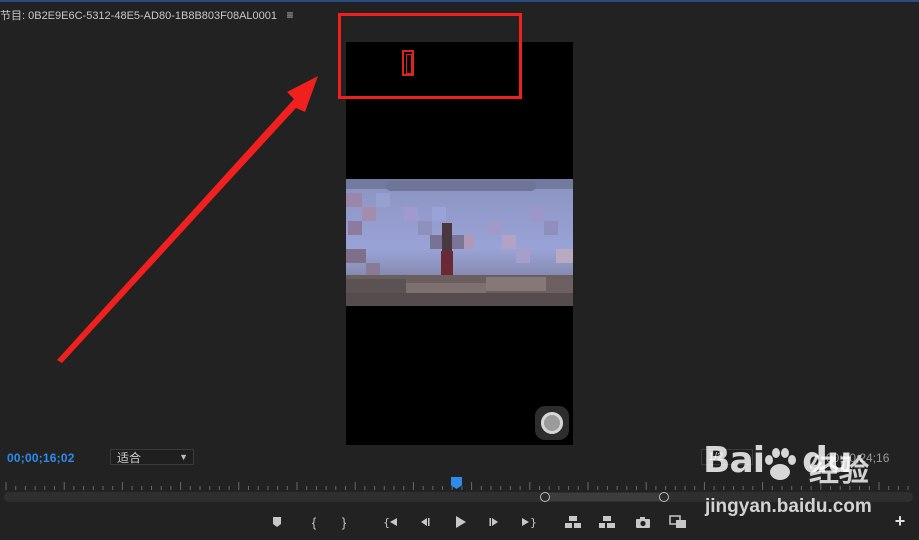  Describe the element at coordinates (129, 457) in the screenshot. I see `fit-zoom-value: 适合` at that location.